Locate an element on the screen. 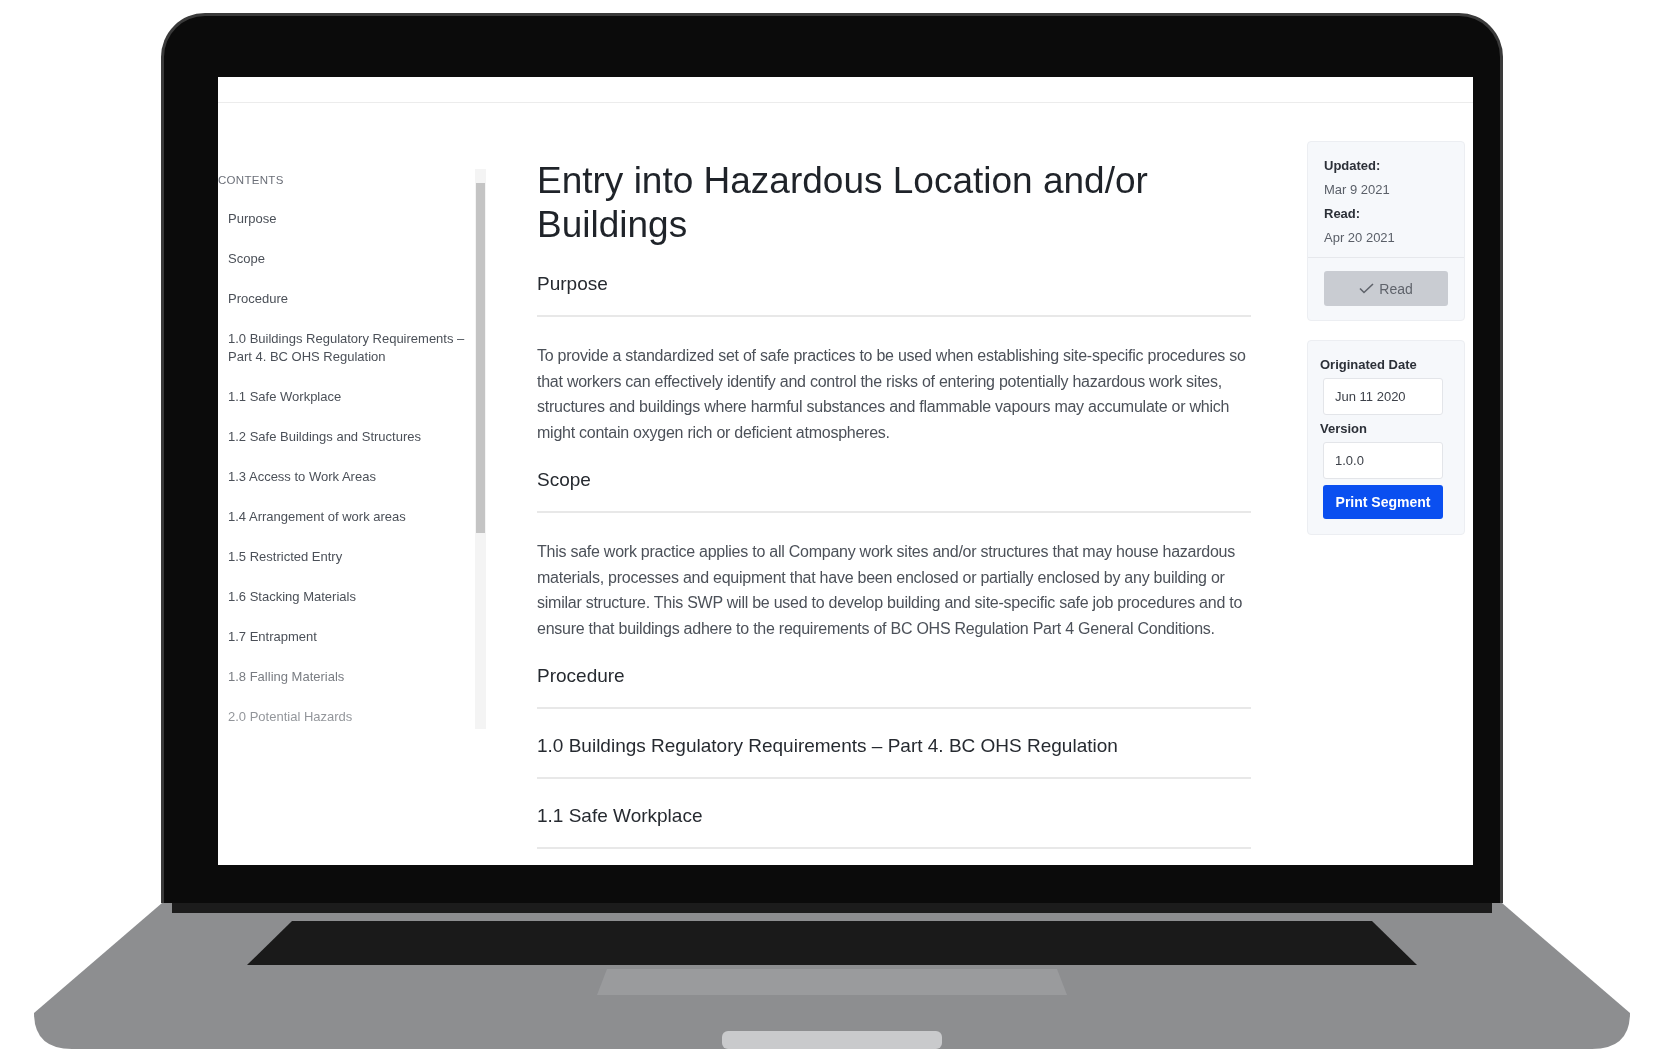  originated-date-field: Jun 11 2020 is located at coordinates (1383, 396).